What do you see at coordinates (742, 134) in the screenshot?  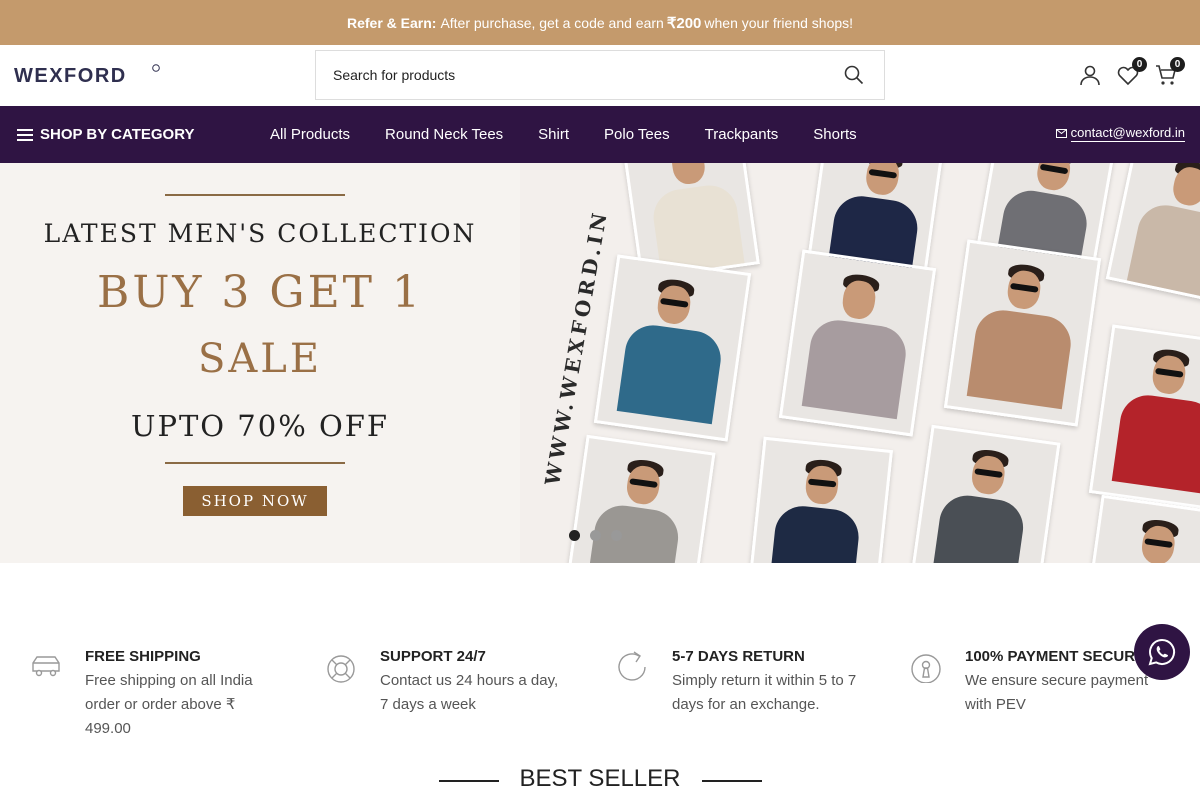 I see `nav-trackpants: Trackpants` at bounding box center [742, 134].